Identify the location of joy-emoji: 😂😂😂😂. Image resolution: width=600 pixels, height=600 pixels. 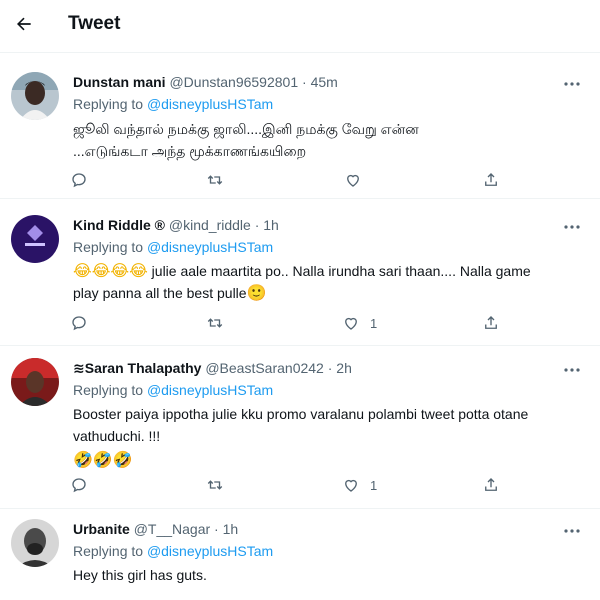
(110, 270).